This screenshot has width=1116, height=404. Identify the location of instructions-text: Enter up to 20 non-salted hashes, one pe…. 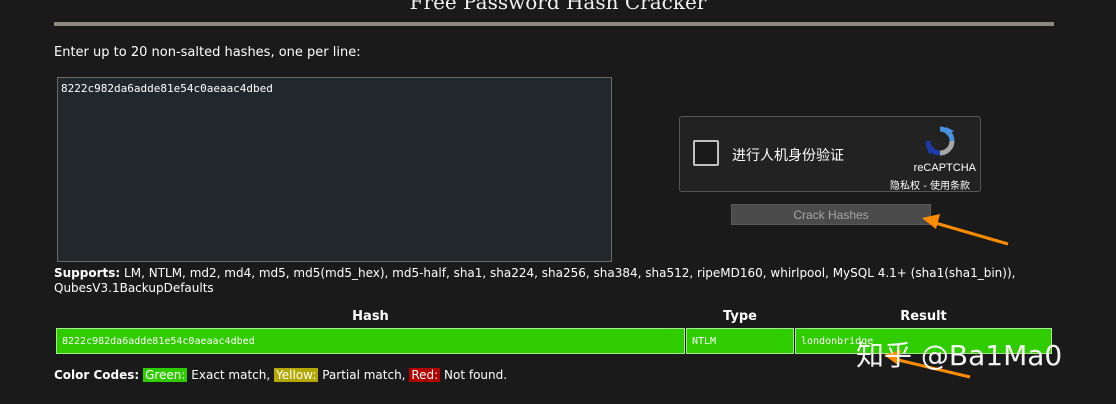
(207, 52).